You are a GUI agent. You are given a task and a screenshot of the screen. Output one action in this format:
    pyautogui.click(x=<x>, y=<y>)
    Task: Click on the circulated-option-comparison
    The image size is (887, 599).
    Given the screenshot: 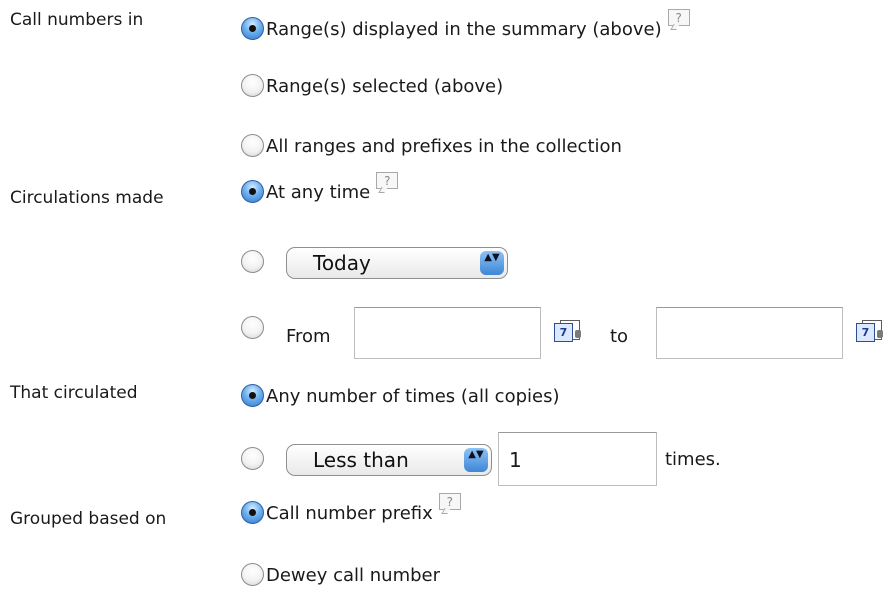 What is the action you would take?
    pyautogui.click(x=252, y=458)
    